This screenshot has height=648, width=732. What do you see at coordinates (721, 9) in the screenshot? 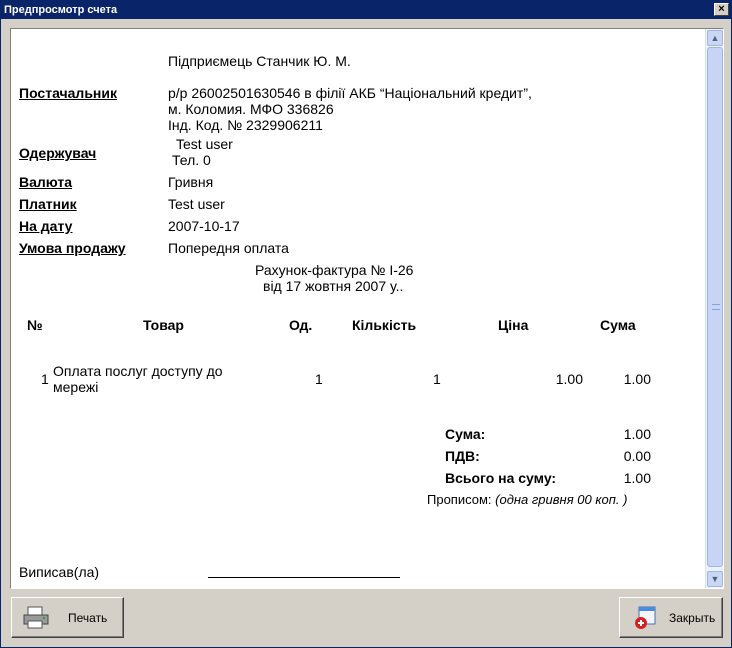
I see `close-window-button: ×` at bounding box center [721, 9].